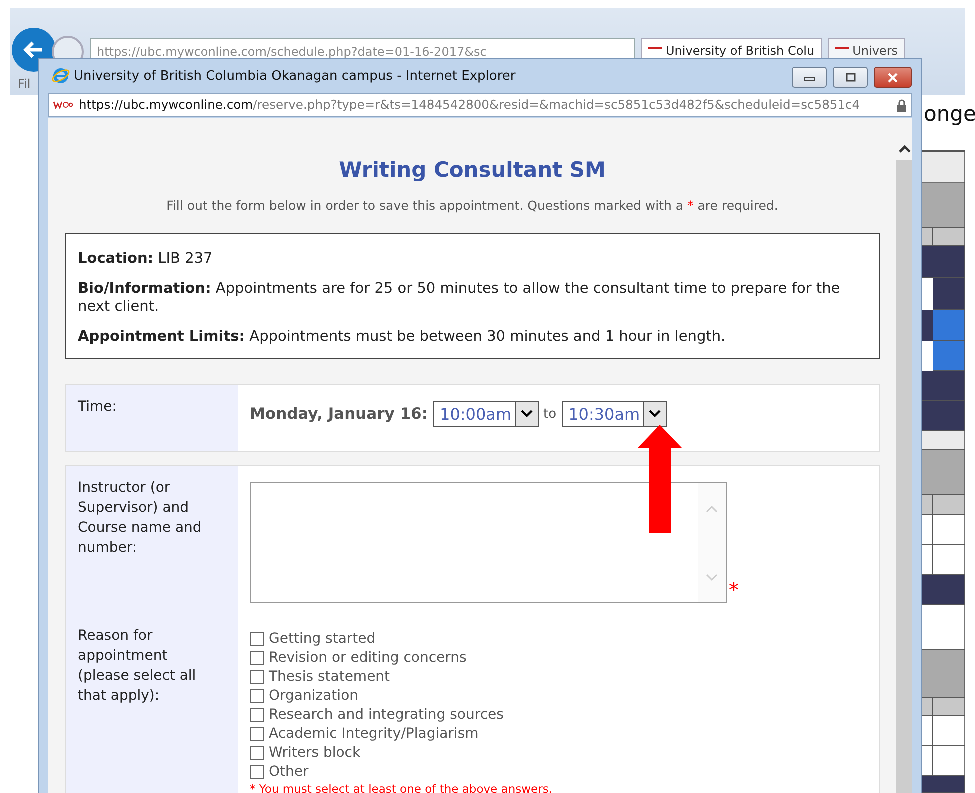  What do you see at coordinates (472, 170) in the screenshot?
I see `form-title: Writing Consultant SM` at bounding box center [472, 170].